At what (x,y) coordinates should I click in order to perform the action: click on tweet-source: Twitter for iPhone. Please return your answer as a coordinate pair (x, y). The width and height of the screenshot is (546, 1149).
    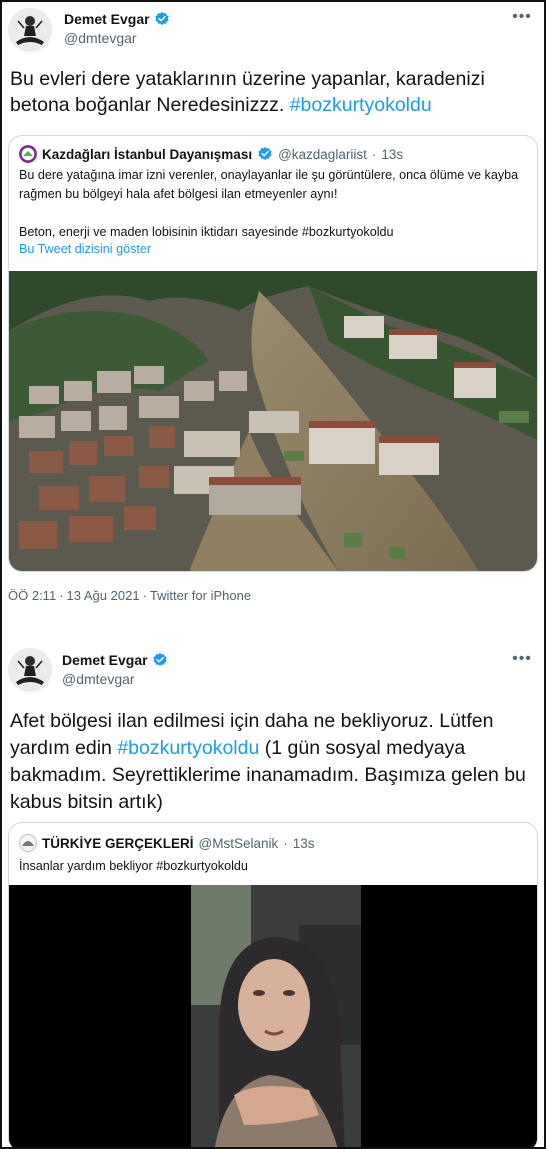
    Looking at the image, I should click on (200, 595).